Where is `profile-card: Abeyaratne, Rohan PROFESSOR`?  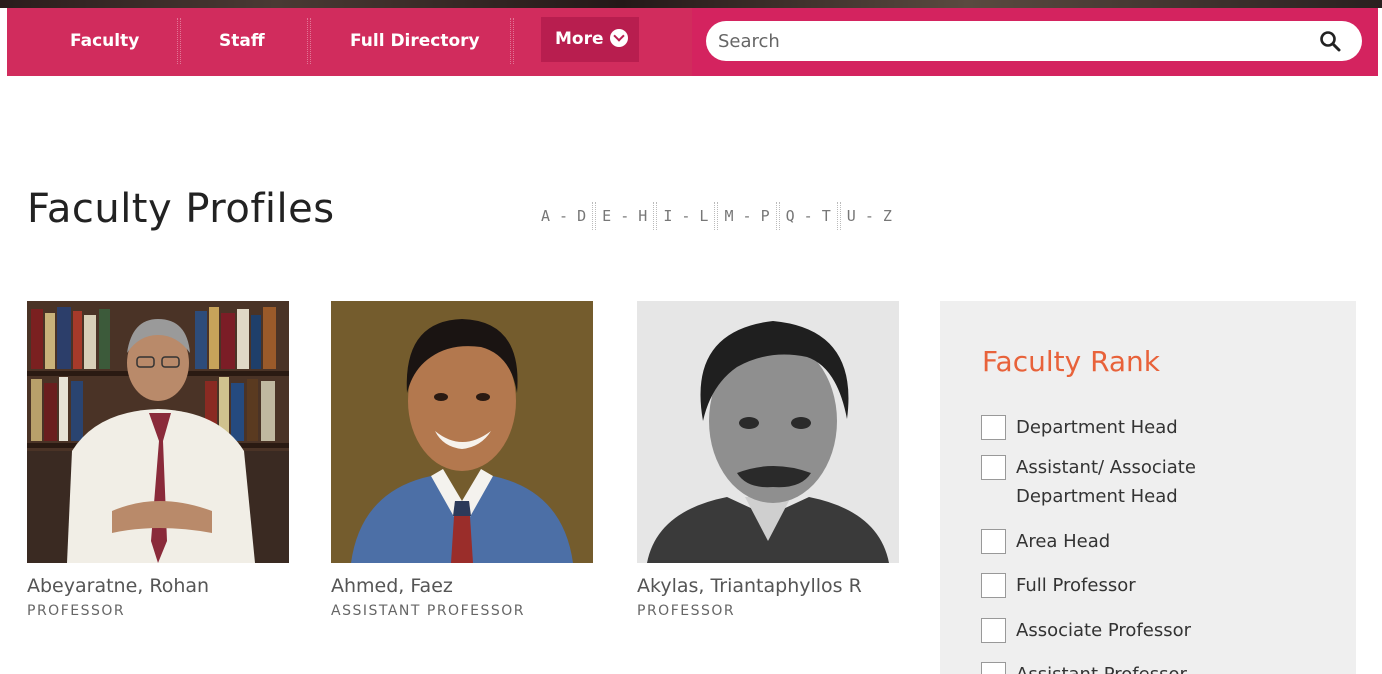 profile-card: Abeyaratne, Rohan PROFESSOR is located at coordinates (158, 460).